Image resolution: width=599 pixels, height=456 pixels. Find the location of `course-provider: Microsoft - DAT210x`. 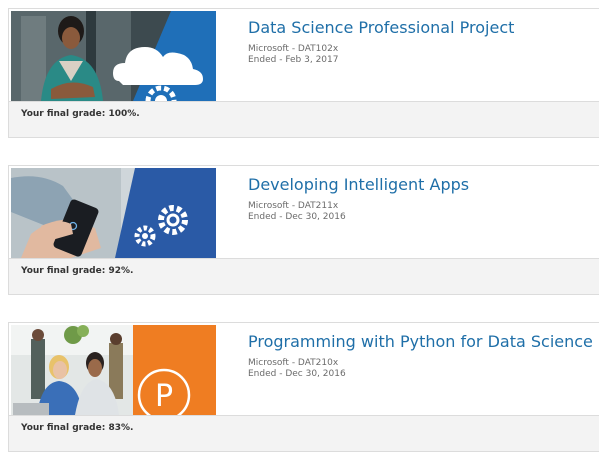

course-provider: Microsoft - DAT210x is located at coordinates (293, 363).